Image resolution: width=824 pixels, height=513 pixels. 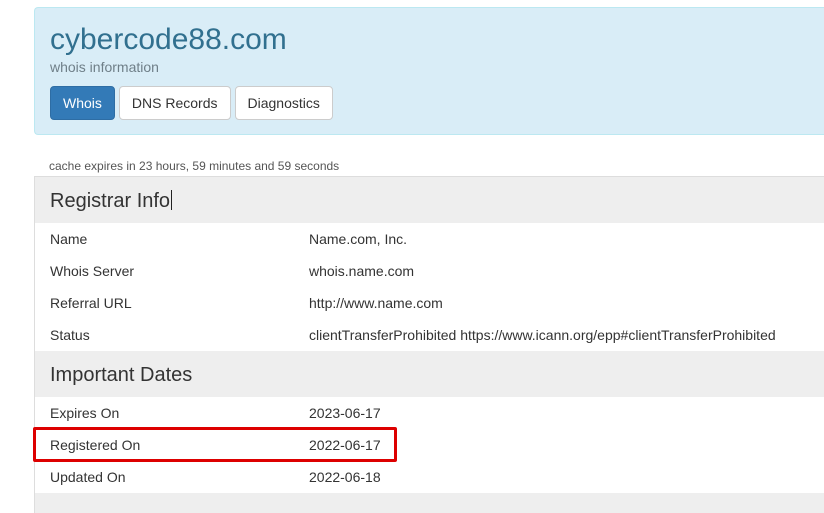 I want to click on registrar-heading: Registrar Info, so click(x=110, y=201).